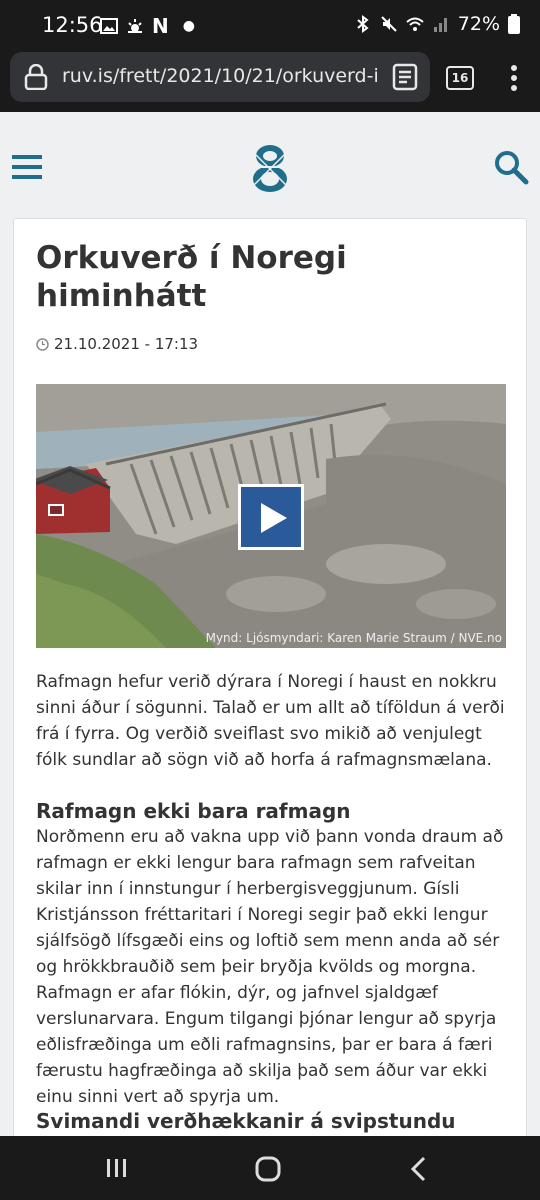 Image resolution: width=540 pixels, height=1200 pixels. What do you see at coordinates (418, 1169) in the screenshot?
I see `back-icon` at bounding box center [418, 1169].